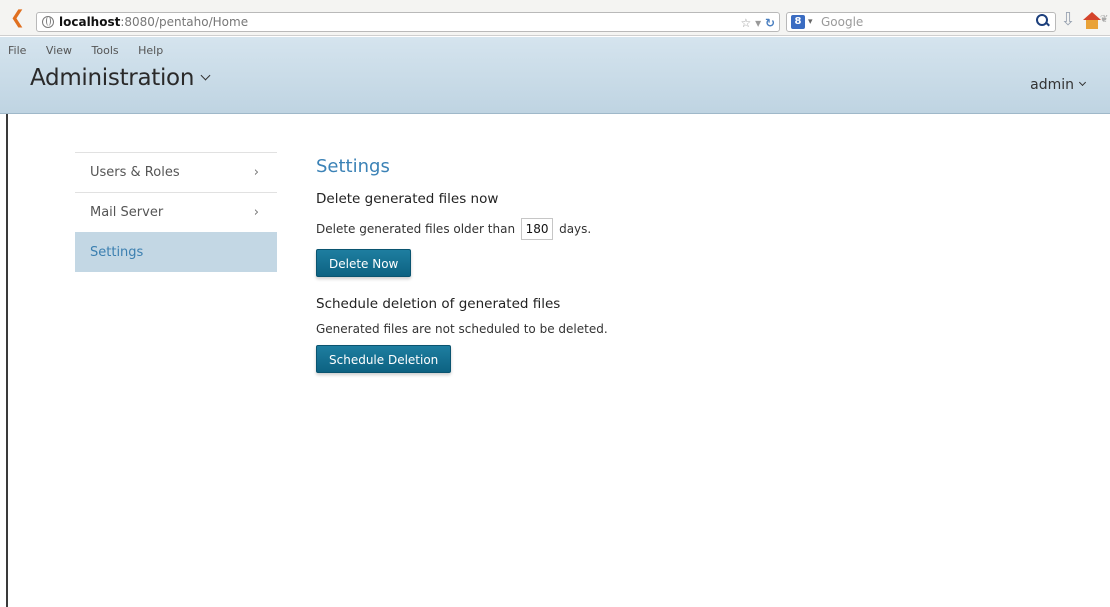  What do you see at coordinates (666, 229) in the screenshot?
I see `delete-older-than-row: Delete generated files older than days.` at bounding box center [666, 229].